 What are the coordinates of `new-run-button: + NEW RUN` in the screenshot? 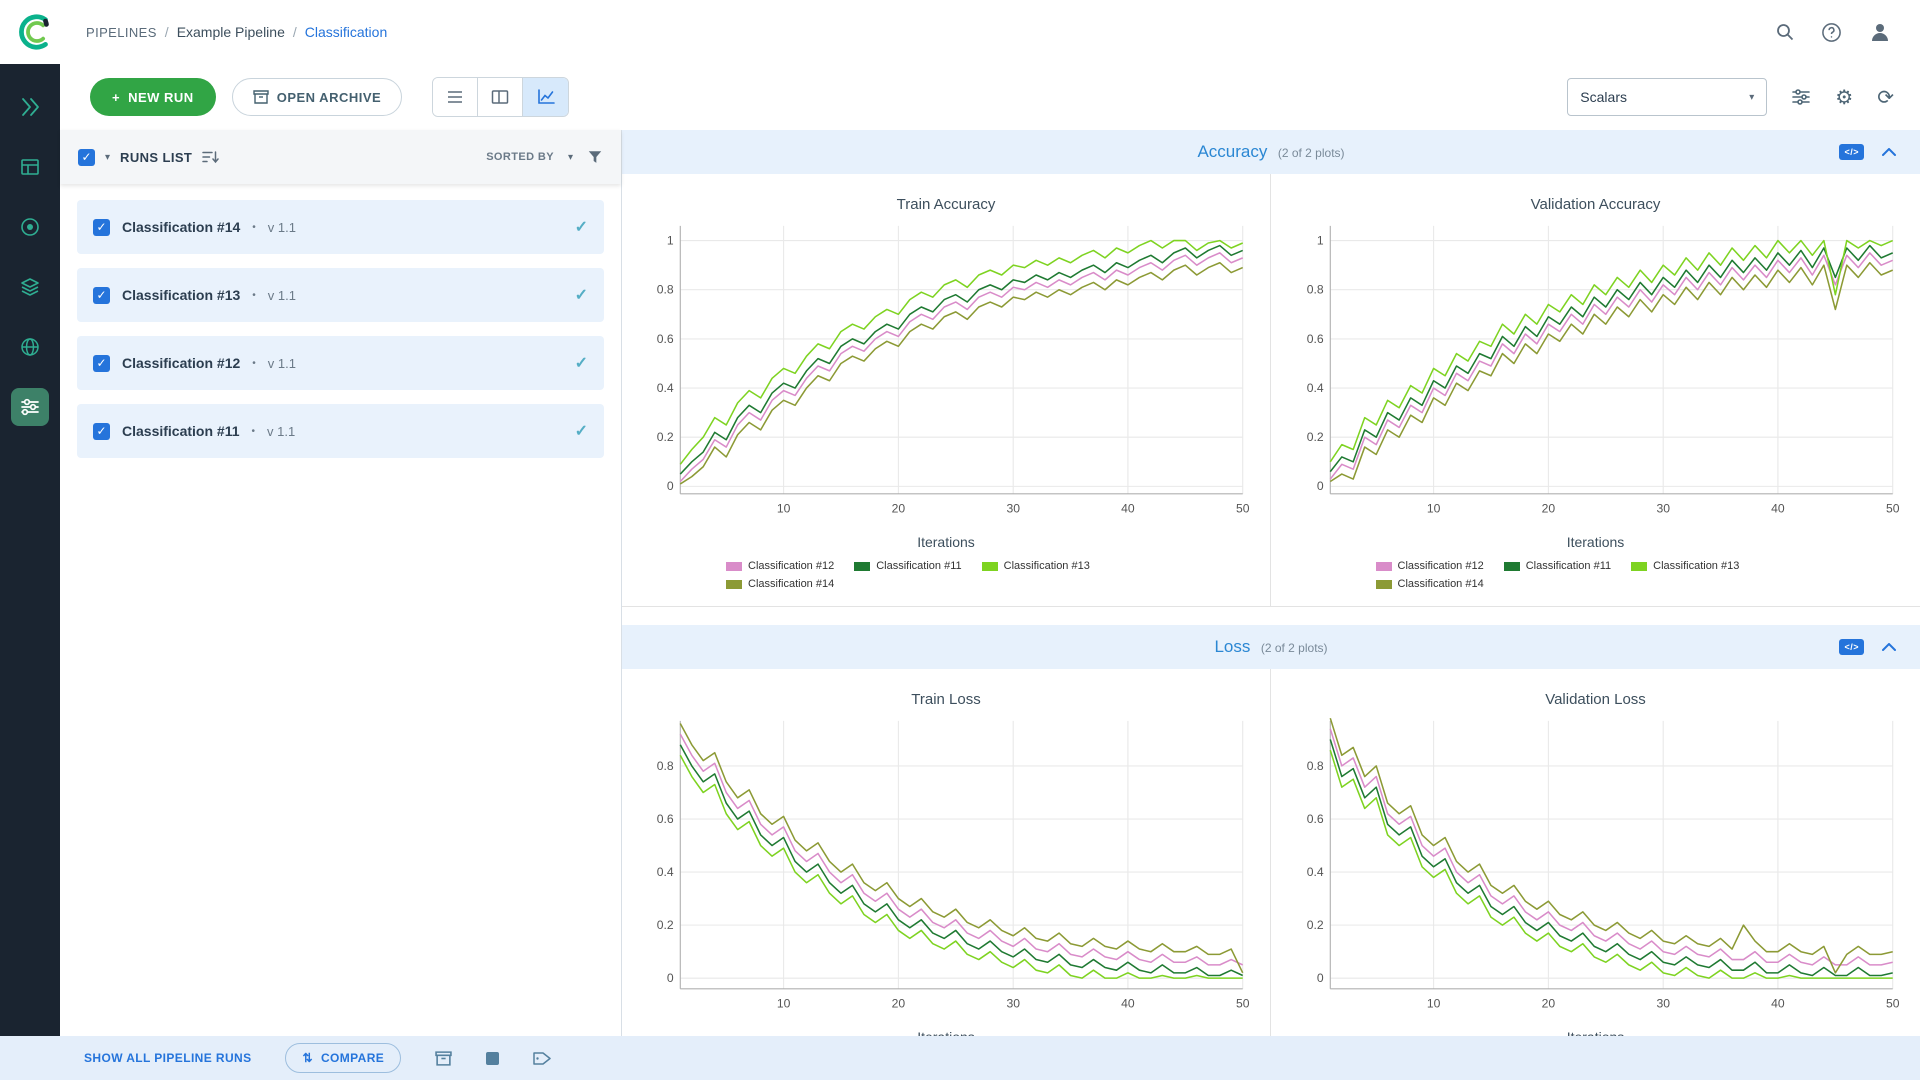 It's located at (153, 97).